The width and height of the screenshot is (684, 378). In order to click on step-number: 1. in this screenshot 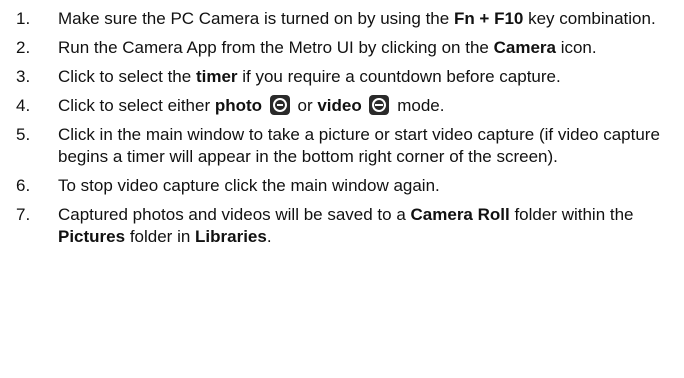, I will do `click(23, 18)`.